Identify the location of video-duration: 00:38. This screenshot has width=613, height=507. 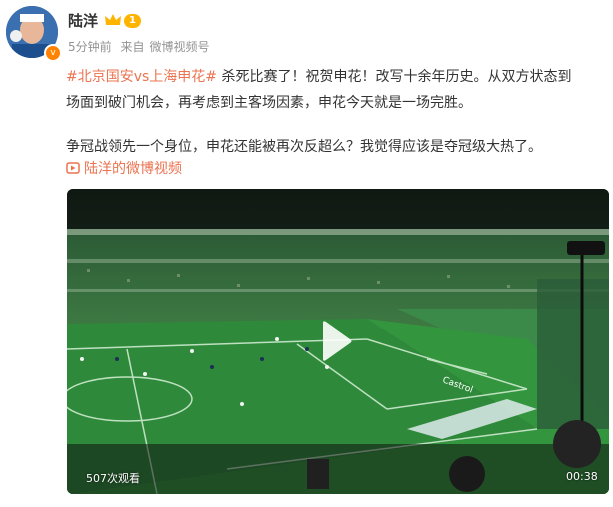
(582, 476).